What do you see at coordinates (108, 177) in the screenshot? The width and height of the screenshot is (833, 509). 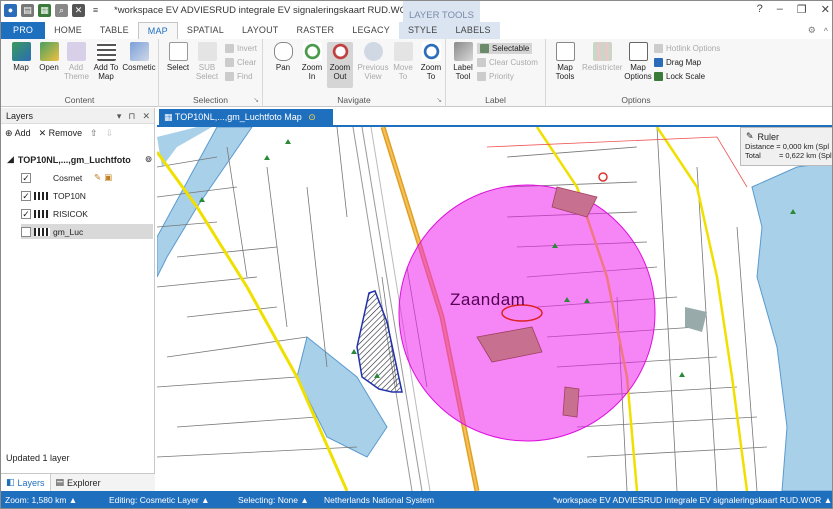 I see `layer-style-icon: ▣` at bounding box center [108, 177].